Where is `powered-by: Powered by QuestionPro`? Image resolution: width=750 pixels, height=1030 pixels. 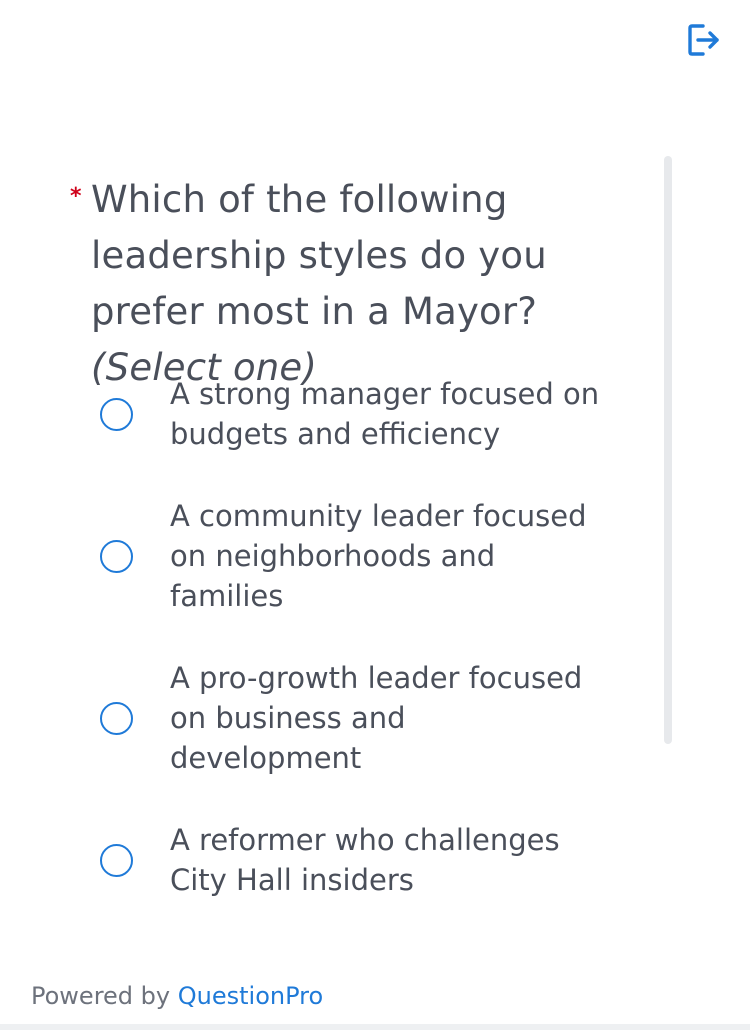
powered-by: Powered by QuestionPro is located at coordinates (177, 996).